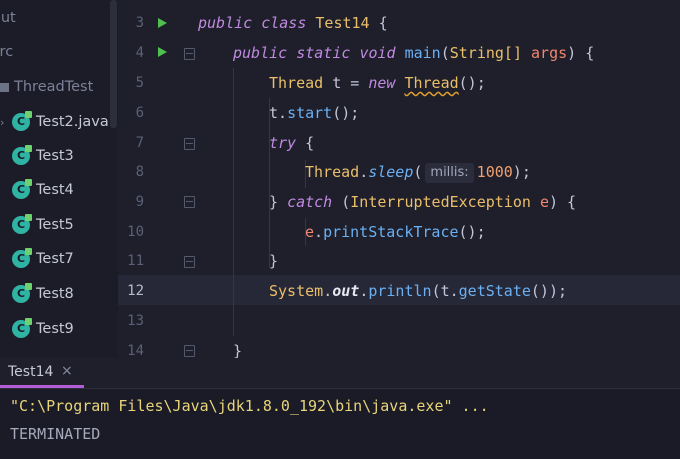  I want to click on chevron-right-icon: ›, so click(2, 122).